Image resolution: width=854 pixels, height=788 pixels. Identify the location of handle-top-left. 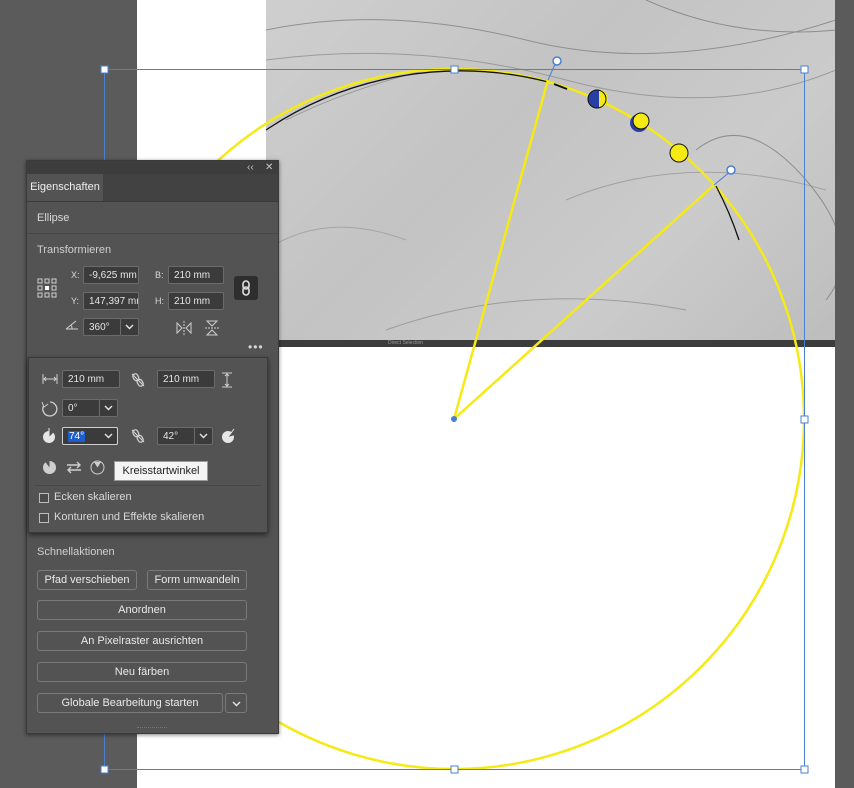
(104, 69).